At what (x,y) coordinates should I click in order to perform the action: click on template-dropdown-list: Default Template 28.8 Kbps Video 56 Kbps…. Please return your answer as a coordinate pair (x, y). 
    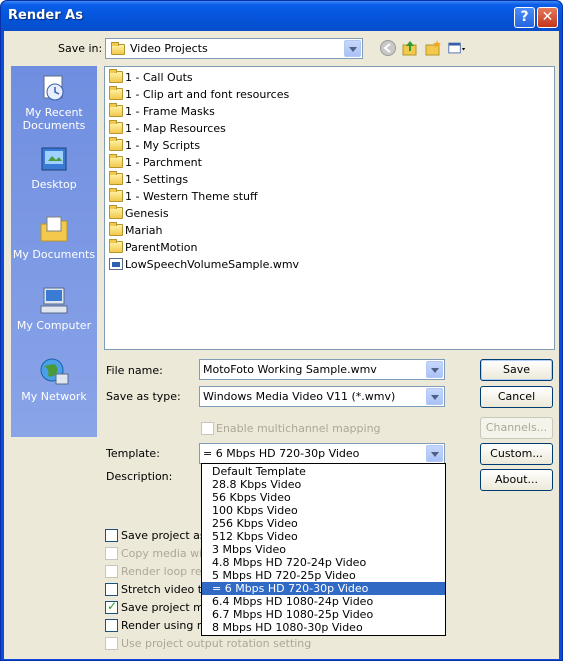
    Looking at the image, I should click on (323, 549).